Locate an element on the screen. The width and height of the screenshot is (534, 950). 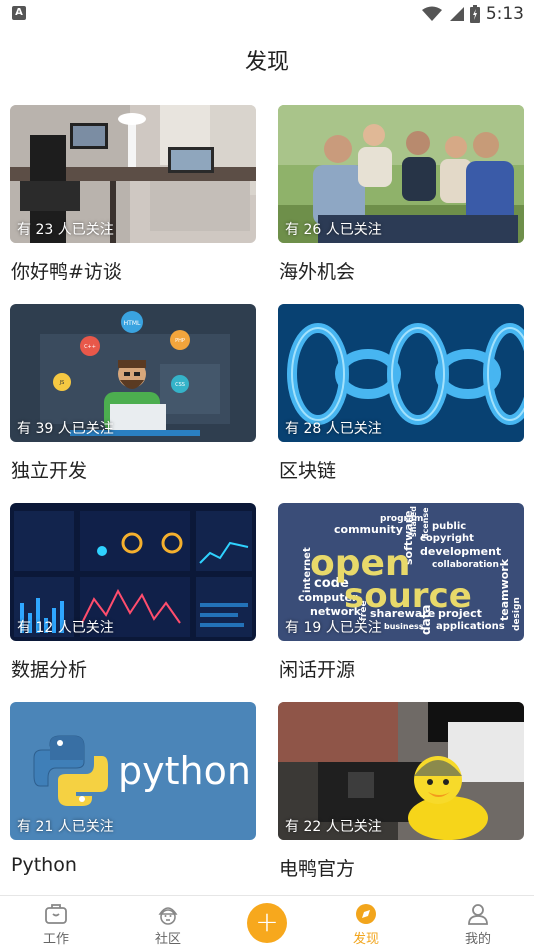
compass-icon is located at coordinates (366, 914).